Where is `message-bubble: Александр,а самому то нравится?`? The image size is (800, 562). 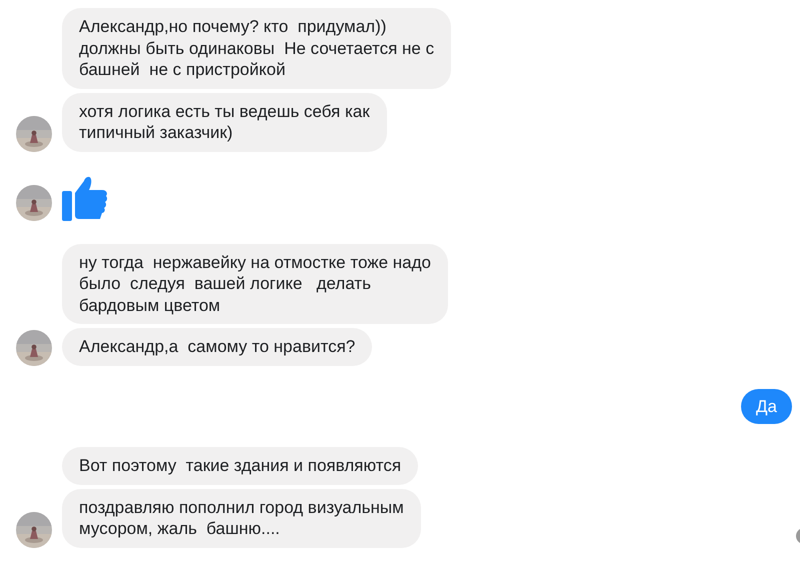 message-bubble: Александр,а самому то нравится? is located at coordinates (217, 347).